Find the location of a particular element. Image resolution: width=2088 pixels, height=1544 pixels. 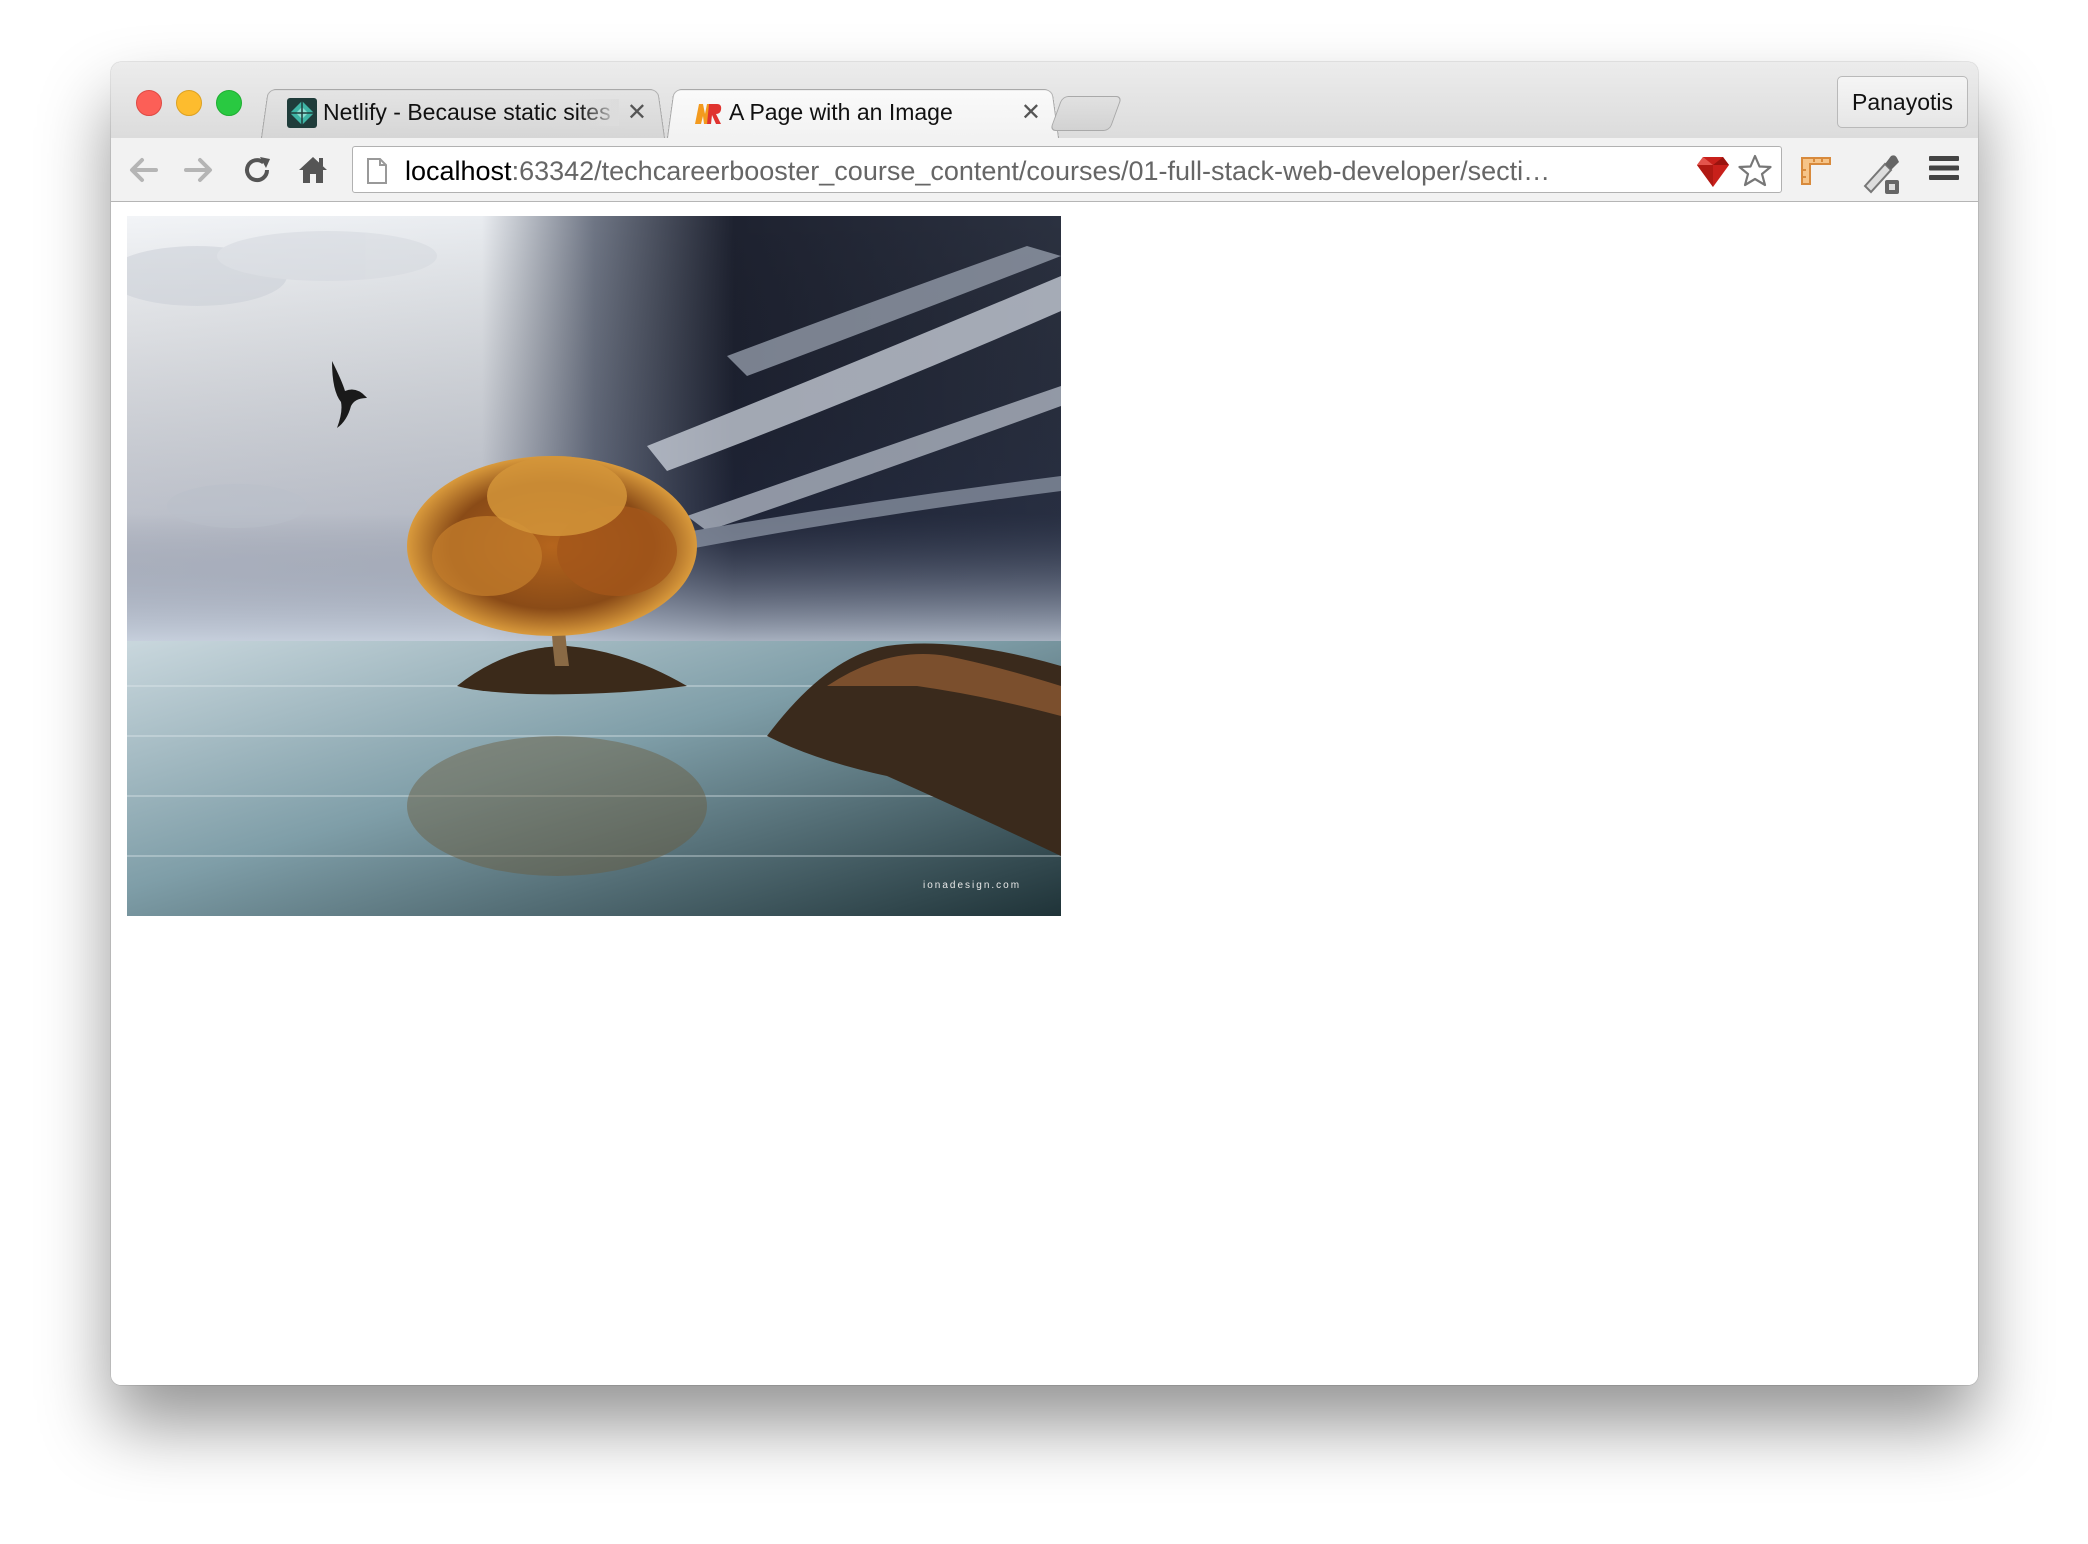

ruby-gem-icon is located at coordinates (1713, 171).